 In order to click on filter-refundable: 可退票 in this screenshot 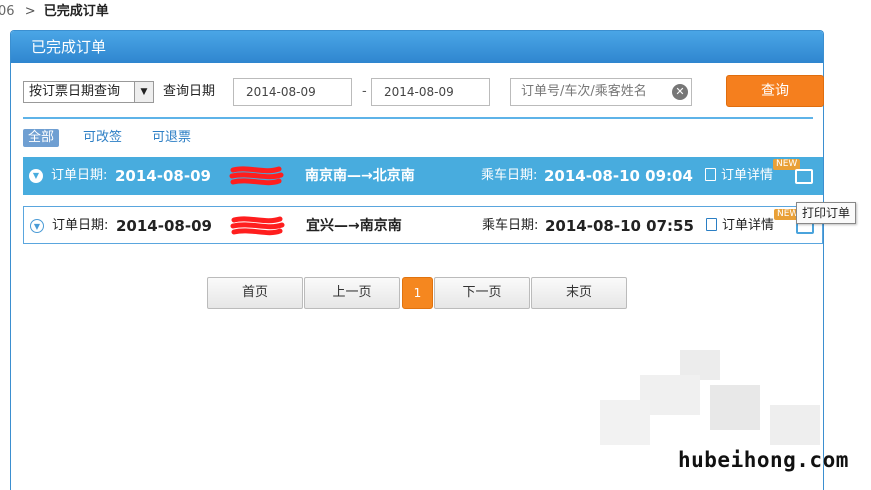, I will do `click(171, 138)`.